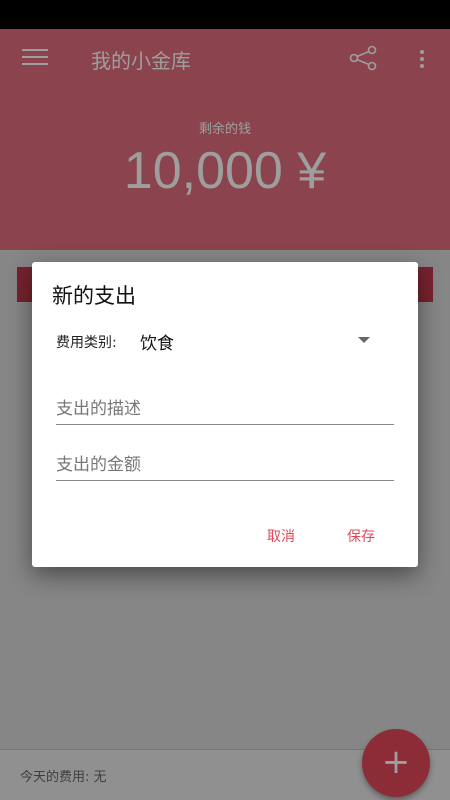 The height and width of the screenshot is (800, 450). What do you see at coordinates (364, 340) in the screenshot?
I see `dropdown-arrow-icon` at bounding box center [364, 340].